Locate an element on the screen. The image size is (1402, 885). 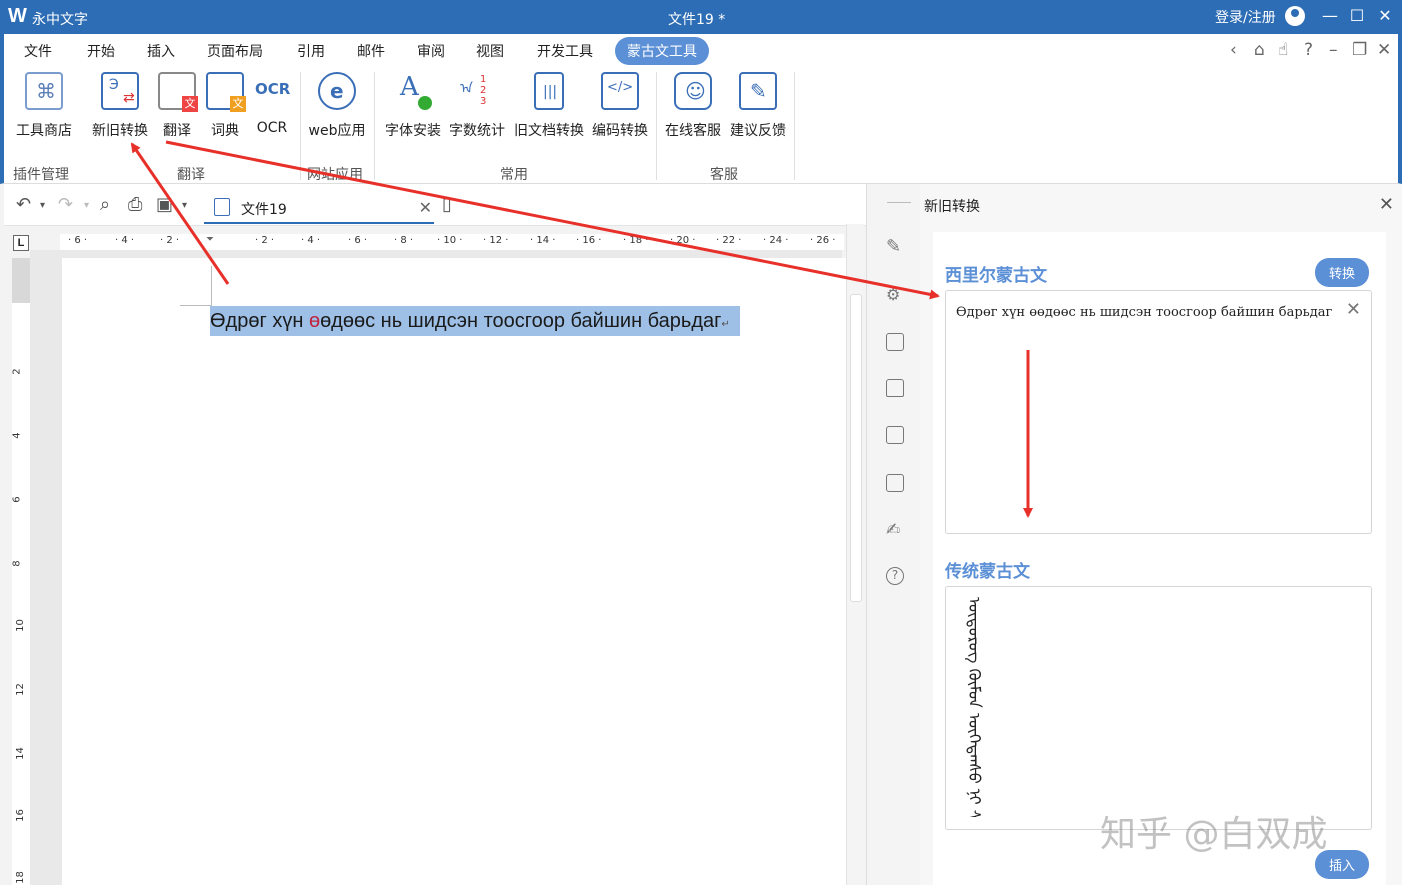
strip-handle is located at coordinates (899, 202).